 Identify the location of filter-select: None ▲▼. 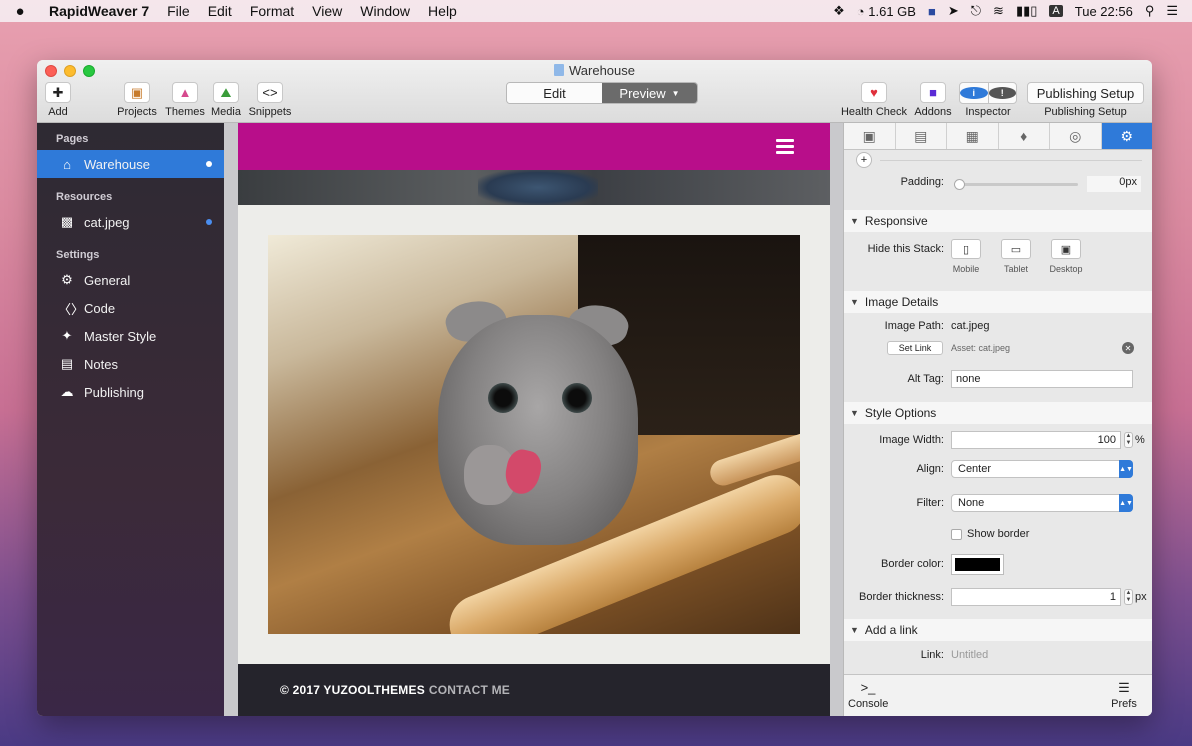
(1042, 503).